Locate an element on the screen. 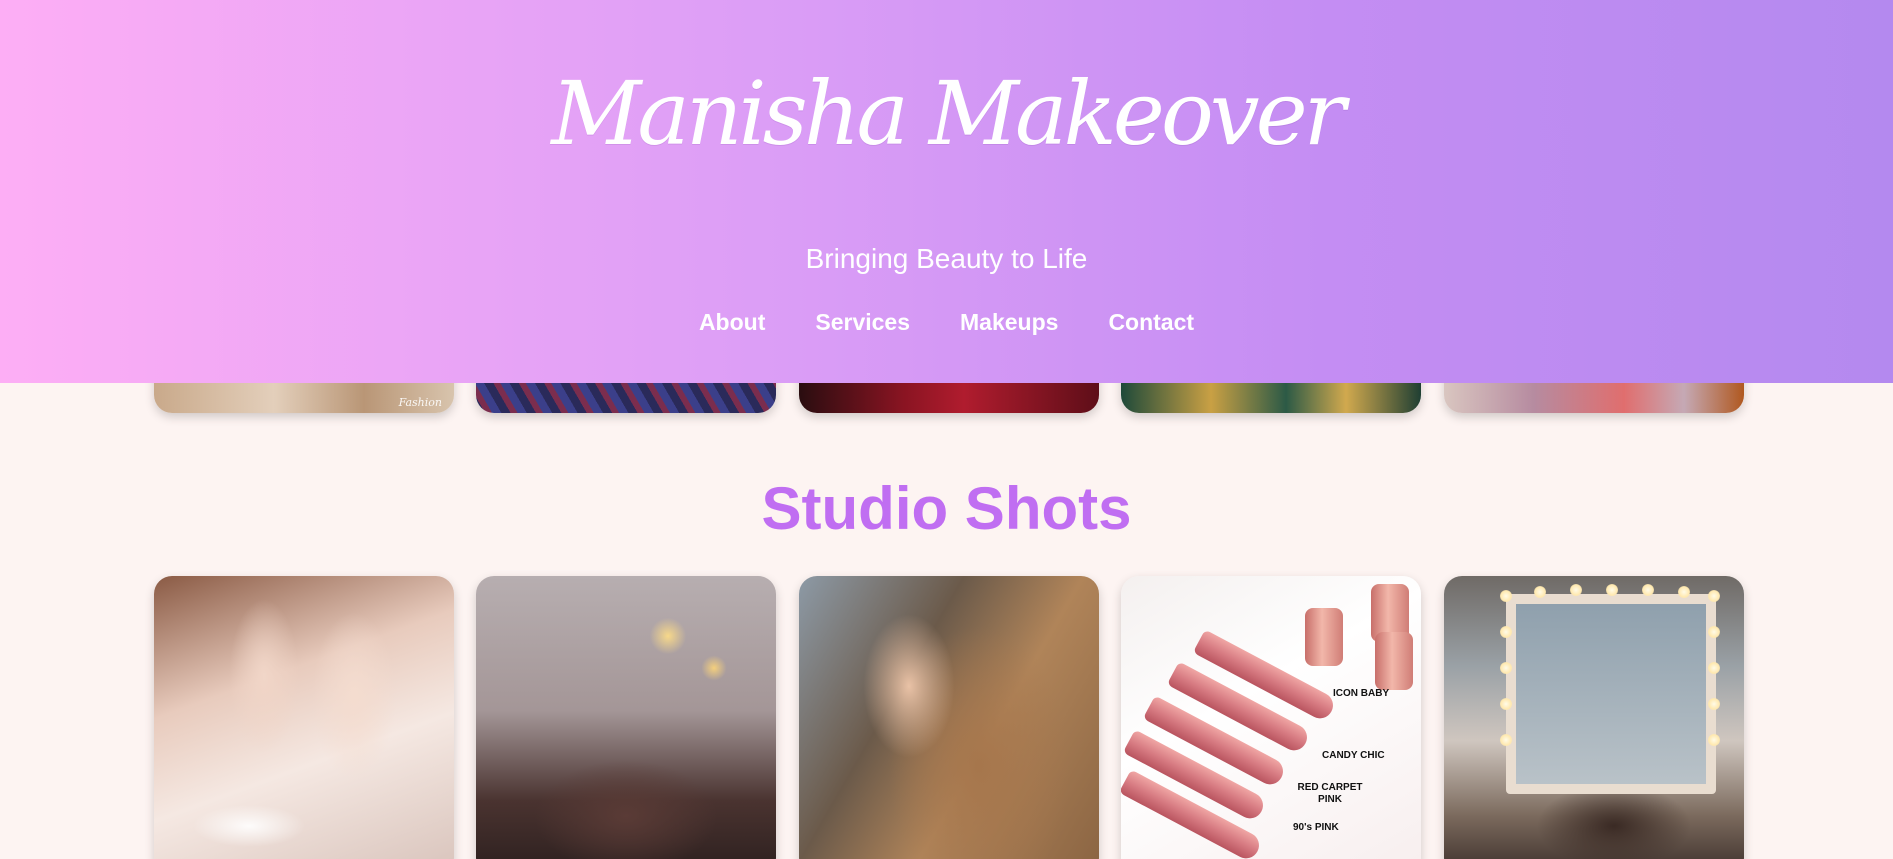 The image size is (1893, 859). lipstick-label: RED CARPET PINK is located at coordinates (1330, 793).